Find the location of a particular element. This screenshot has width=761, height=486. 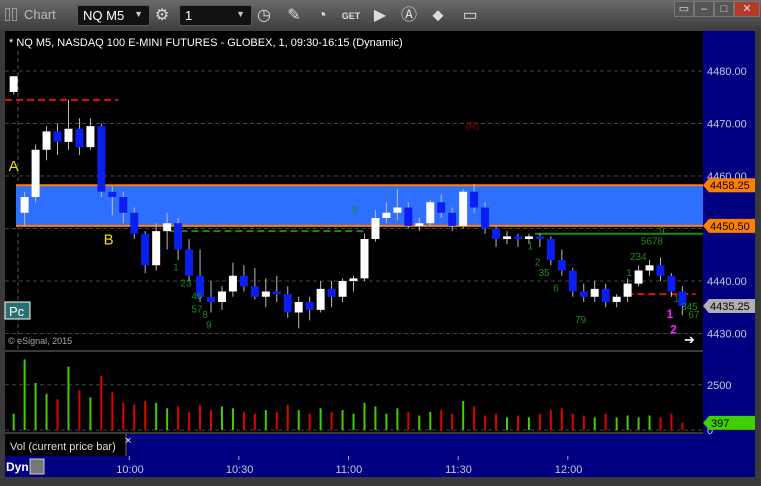

dock-button: ▭ is located at coordinates (684, 9).